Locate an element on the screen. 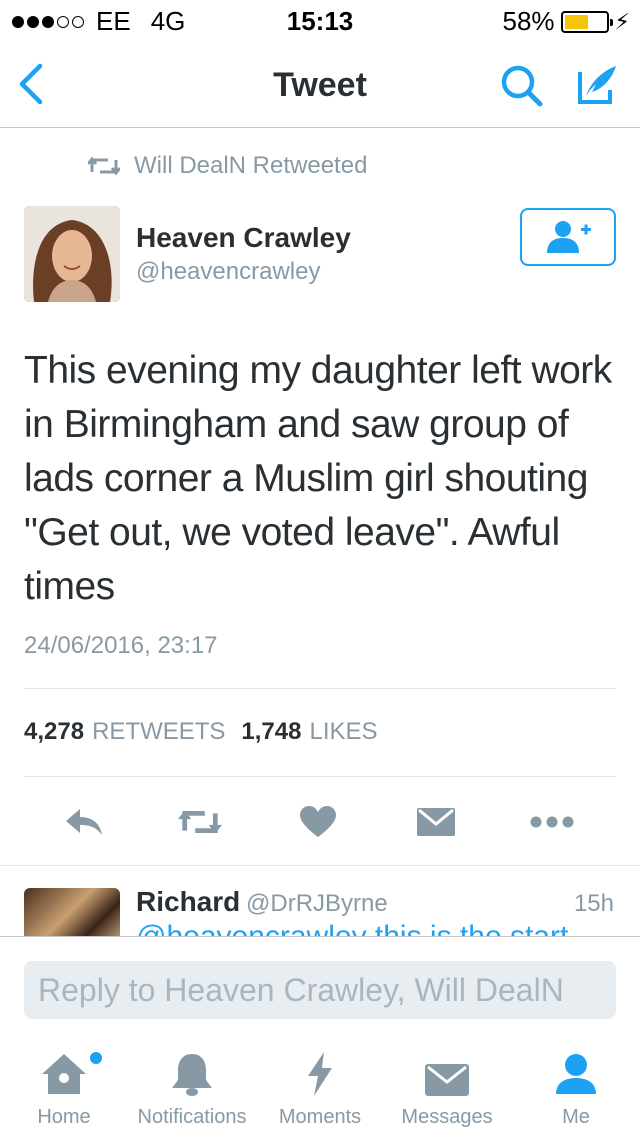 Image resolution: width=640 pixels, height=1136 pixels. reply-button is located at coordinates (84, 822).